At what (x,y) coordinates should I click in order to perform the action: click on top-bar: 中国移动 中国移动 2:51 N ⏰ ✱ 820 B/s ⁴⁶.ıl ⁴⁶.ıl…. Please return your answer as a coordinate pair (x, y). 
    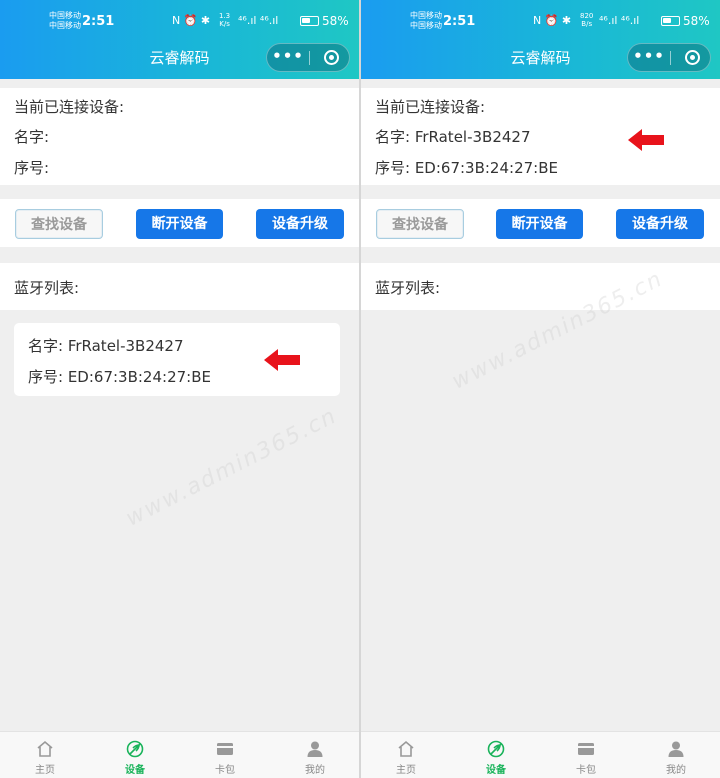
    Looking at the image, I should click on (540, 39).